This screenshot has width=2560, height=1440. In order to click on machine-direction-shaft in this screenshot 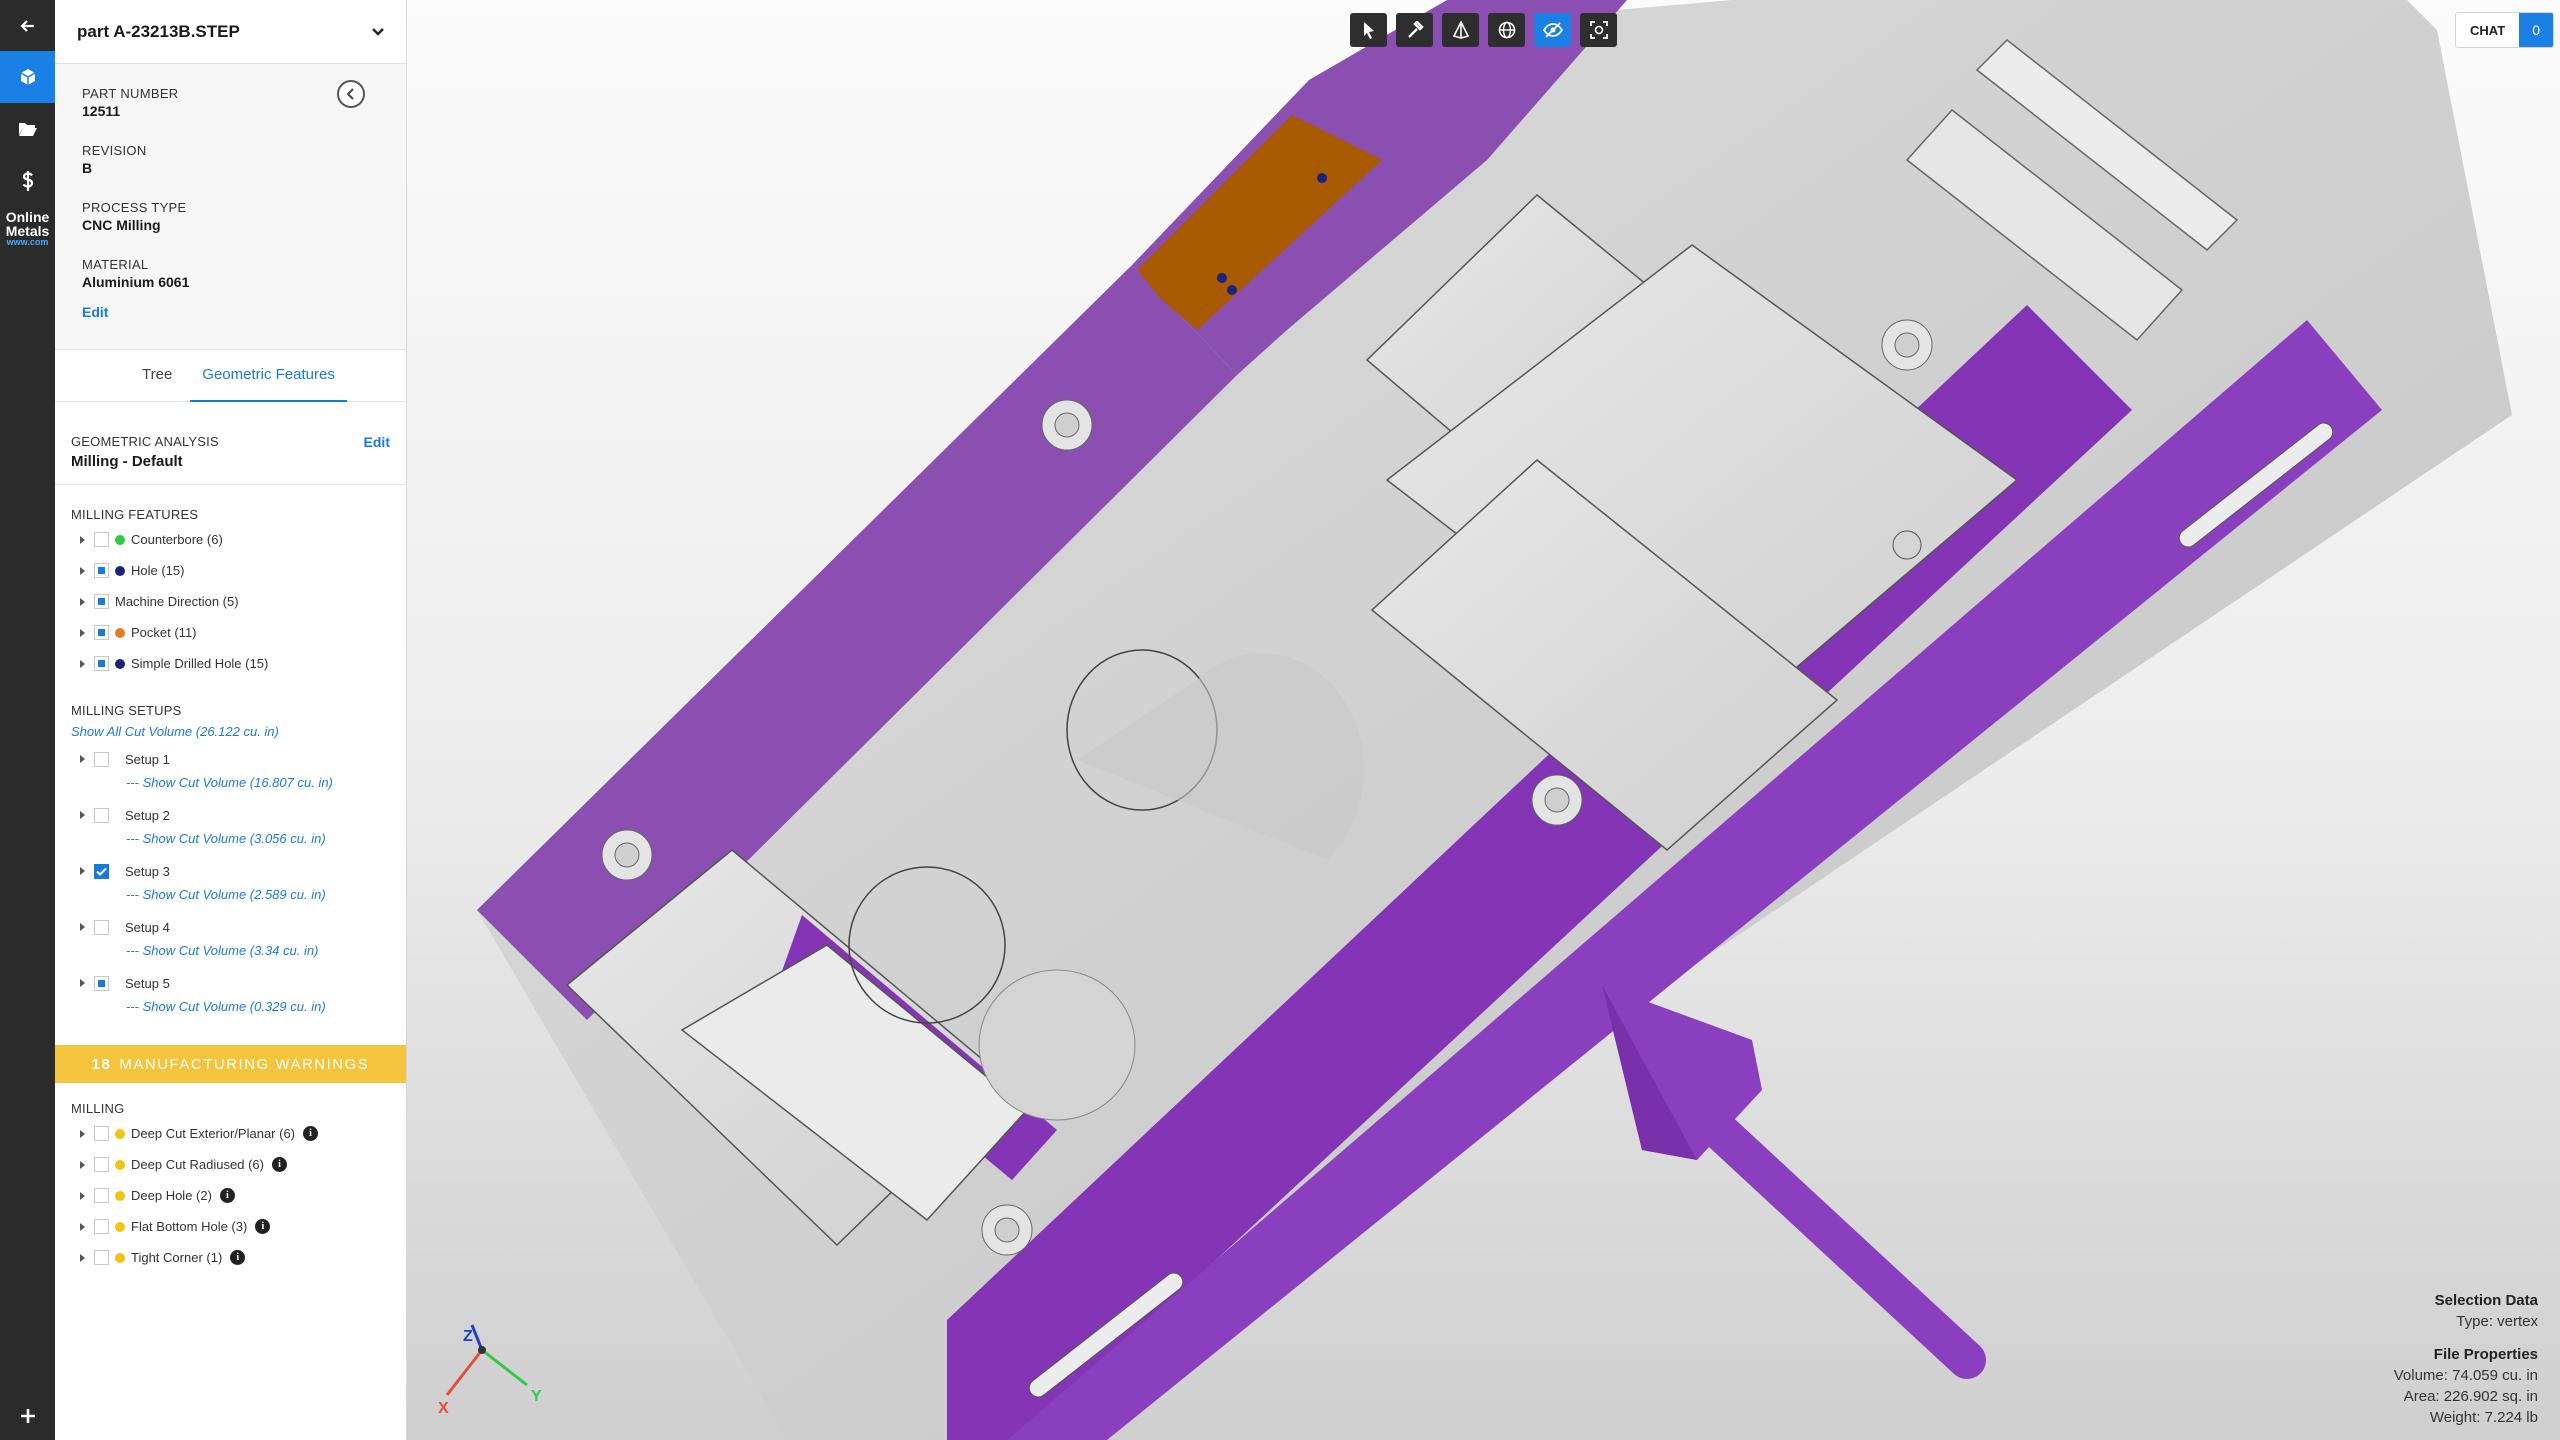, I will do `click(1832, 1235)`.